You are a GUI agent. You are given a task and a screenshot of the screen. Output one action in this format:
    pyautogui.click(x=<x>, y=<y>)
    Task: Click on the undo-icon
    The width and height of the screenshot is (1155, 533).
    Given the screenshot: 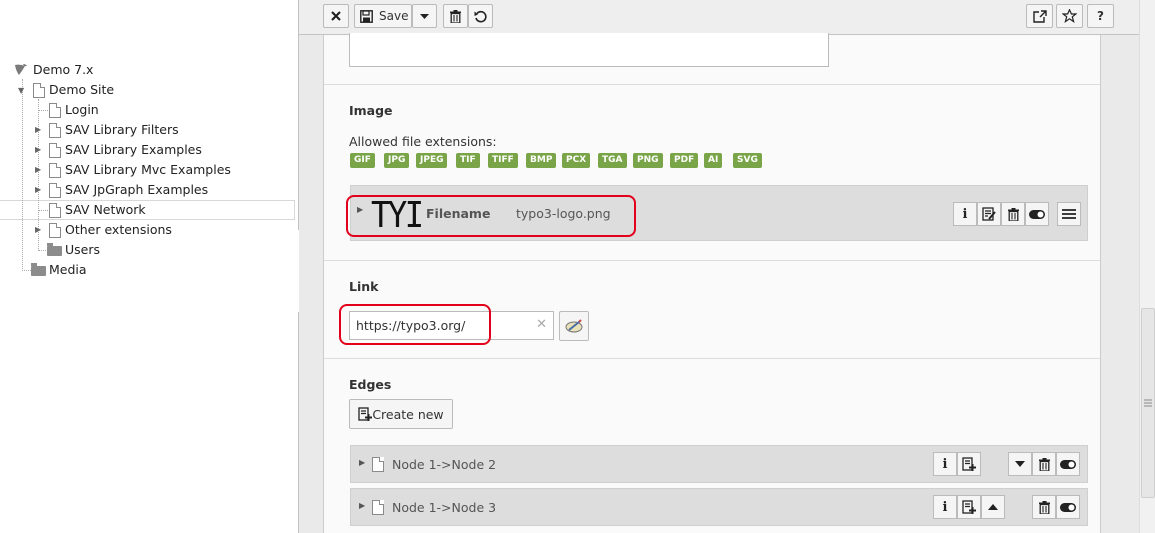 What is the action you would take?
    pyautogui.click(x=480, y=16)
    